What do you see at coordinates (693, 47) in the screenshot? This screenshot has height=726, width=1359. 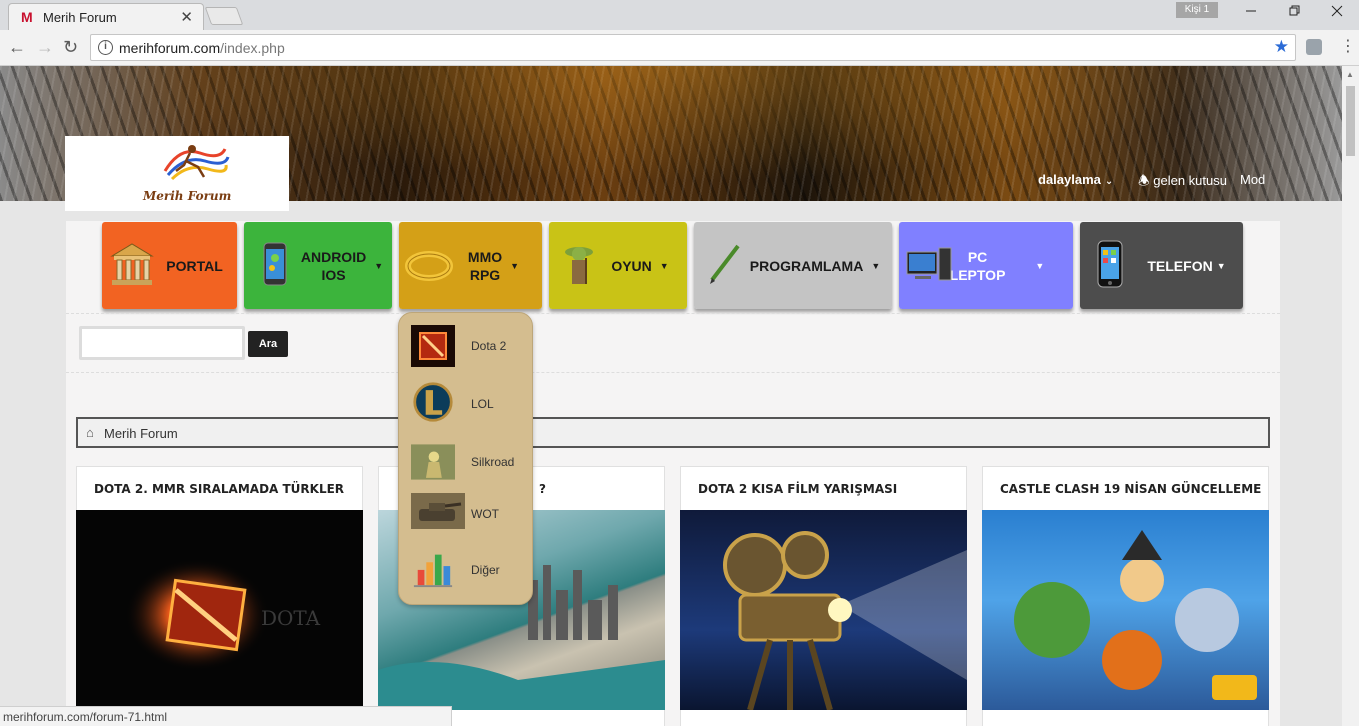 I see `address-bar: i merihforum.com/index.php ★` at bounding box center [693, 47].